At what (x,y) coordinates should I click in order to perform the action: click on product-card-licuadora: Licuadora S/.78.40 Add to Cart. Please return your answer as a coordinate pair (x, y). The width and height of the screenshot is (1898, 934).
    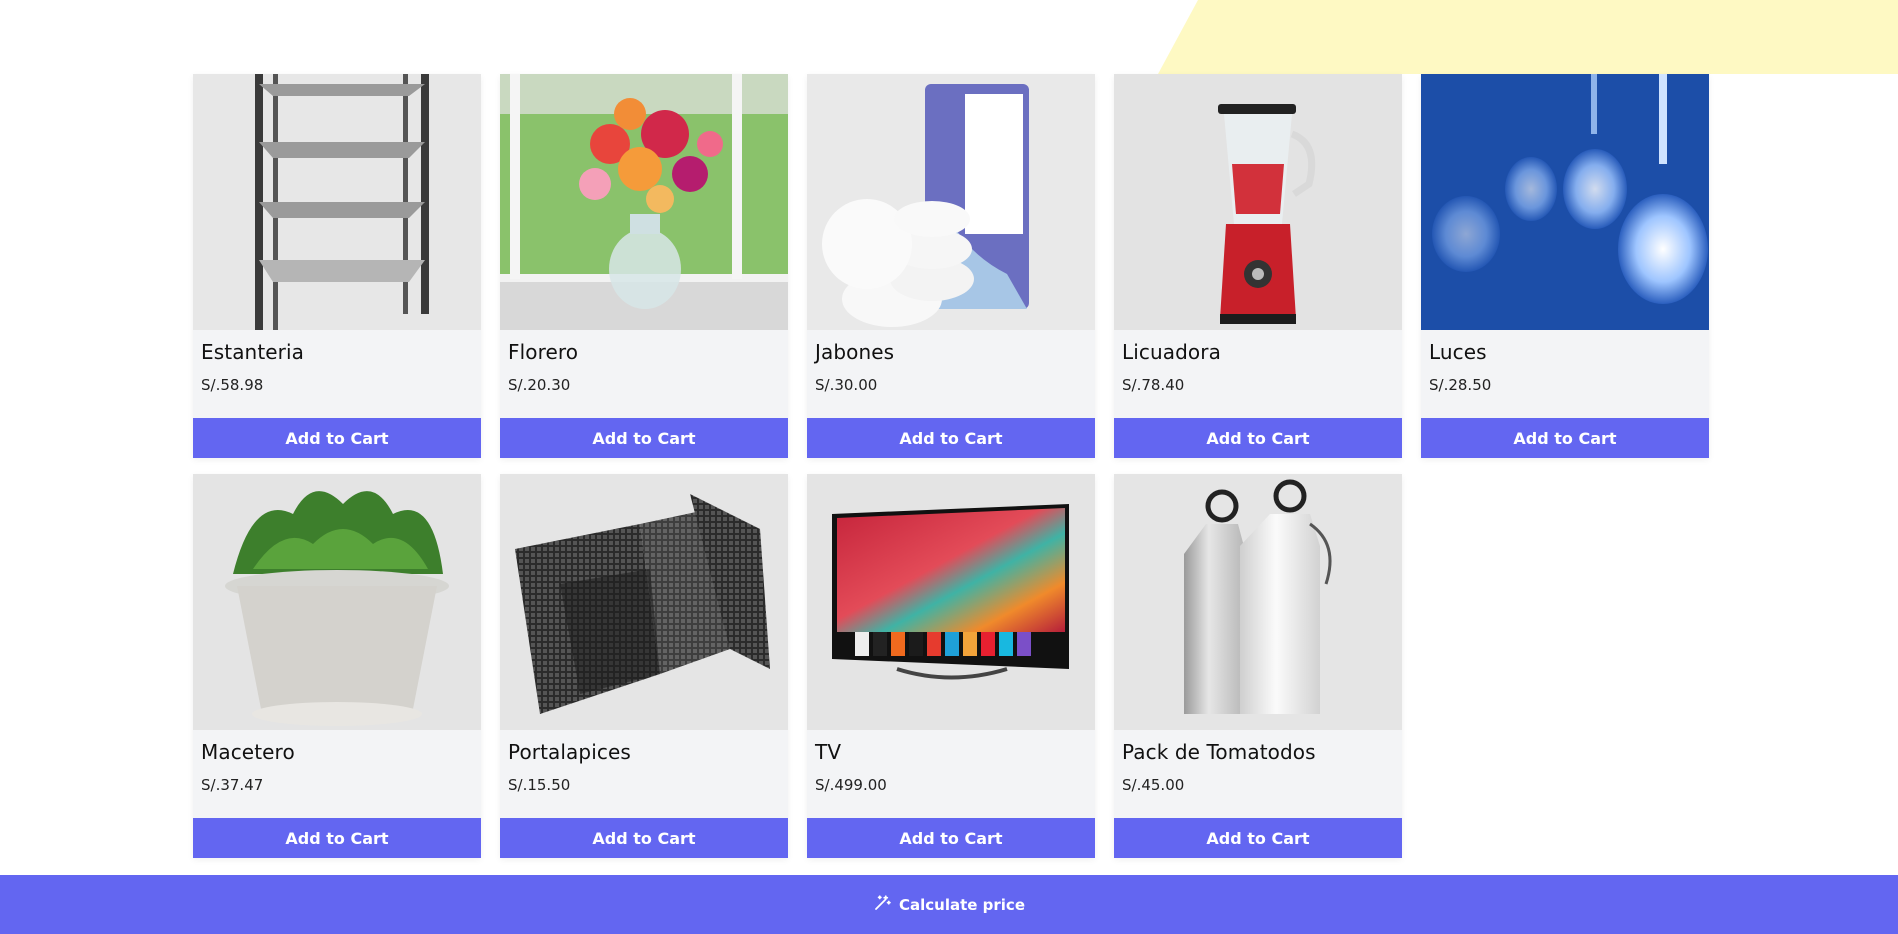
    Looking at the image, I should click on (1258, 266).